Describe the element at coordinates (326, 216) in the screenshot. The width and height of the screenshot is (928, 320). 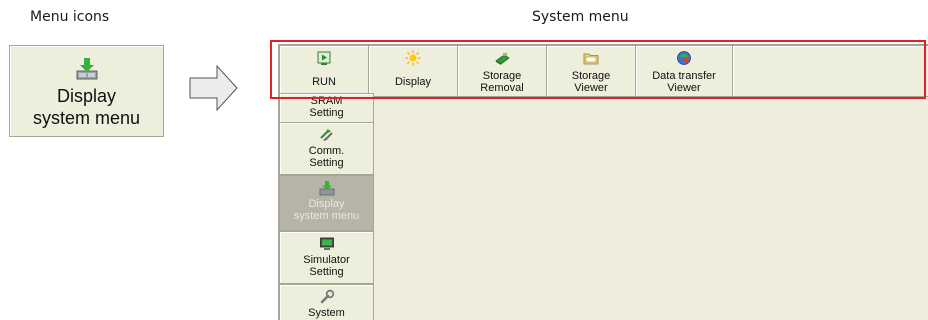
I see `display-system-menu-label-line2: system menu` at that location.